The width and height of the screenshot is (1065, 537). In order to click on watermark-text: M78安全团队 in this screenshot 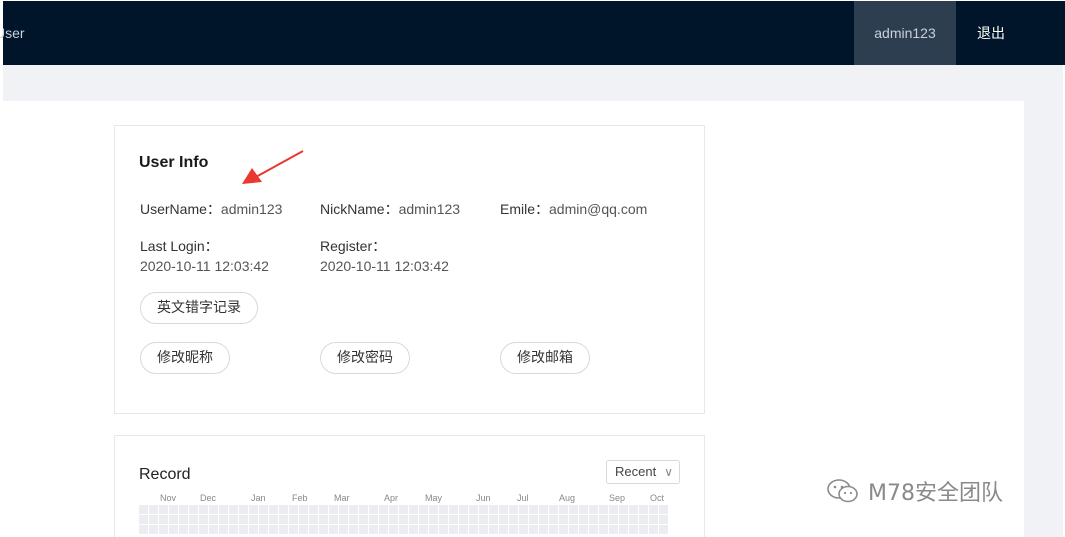, I will do `click(935, 493)`.